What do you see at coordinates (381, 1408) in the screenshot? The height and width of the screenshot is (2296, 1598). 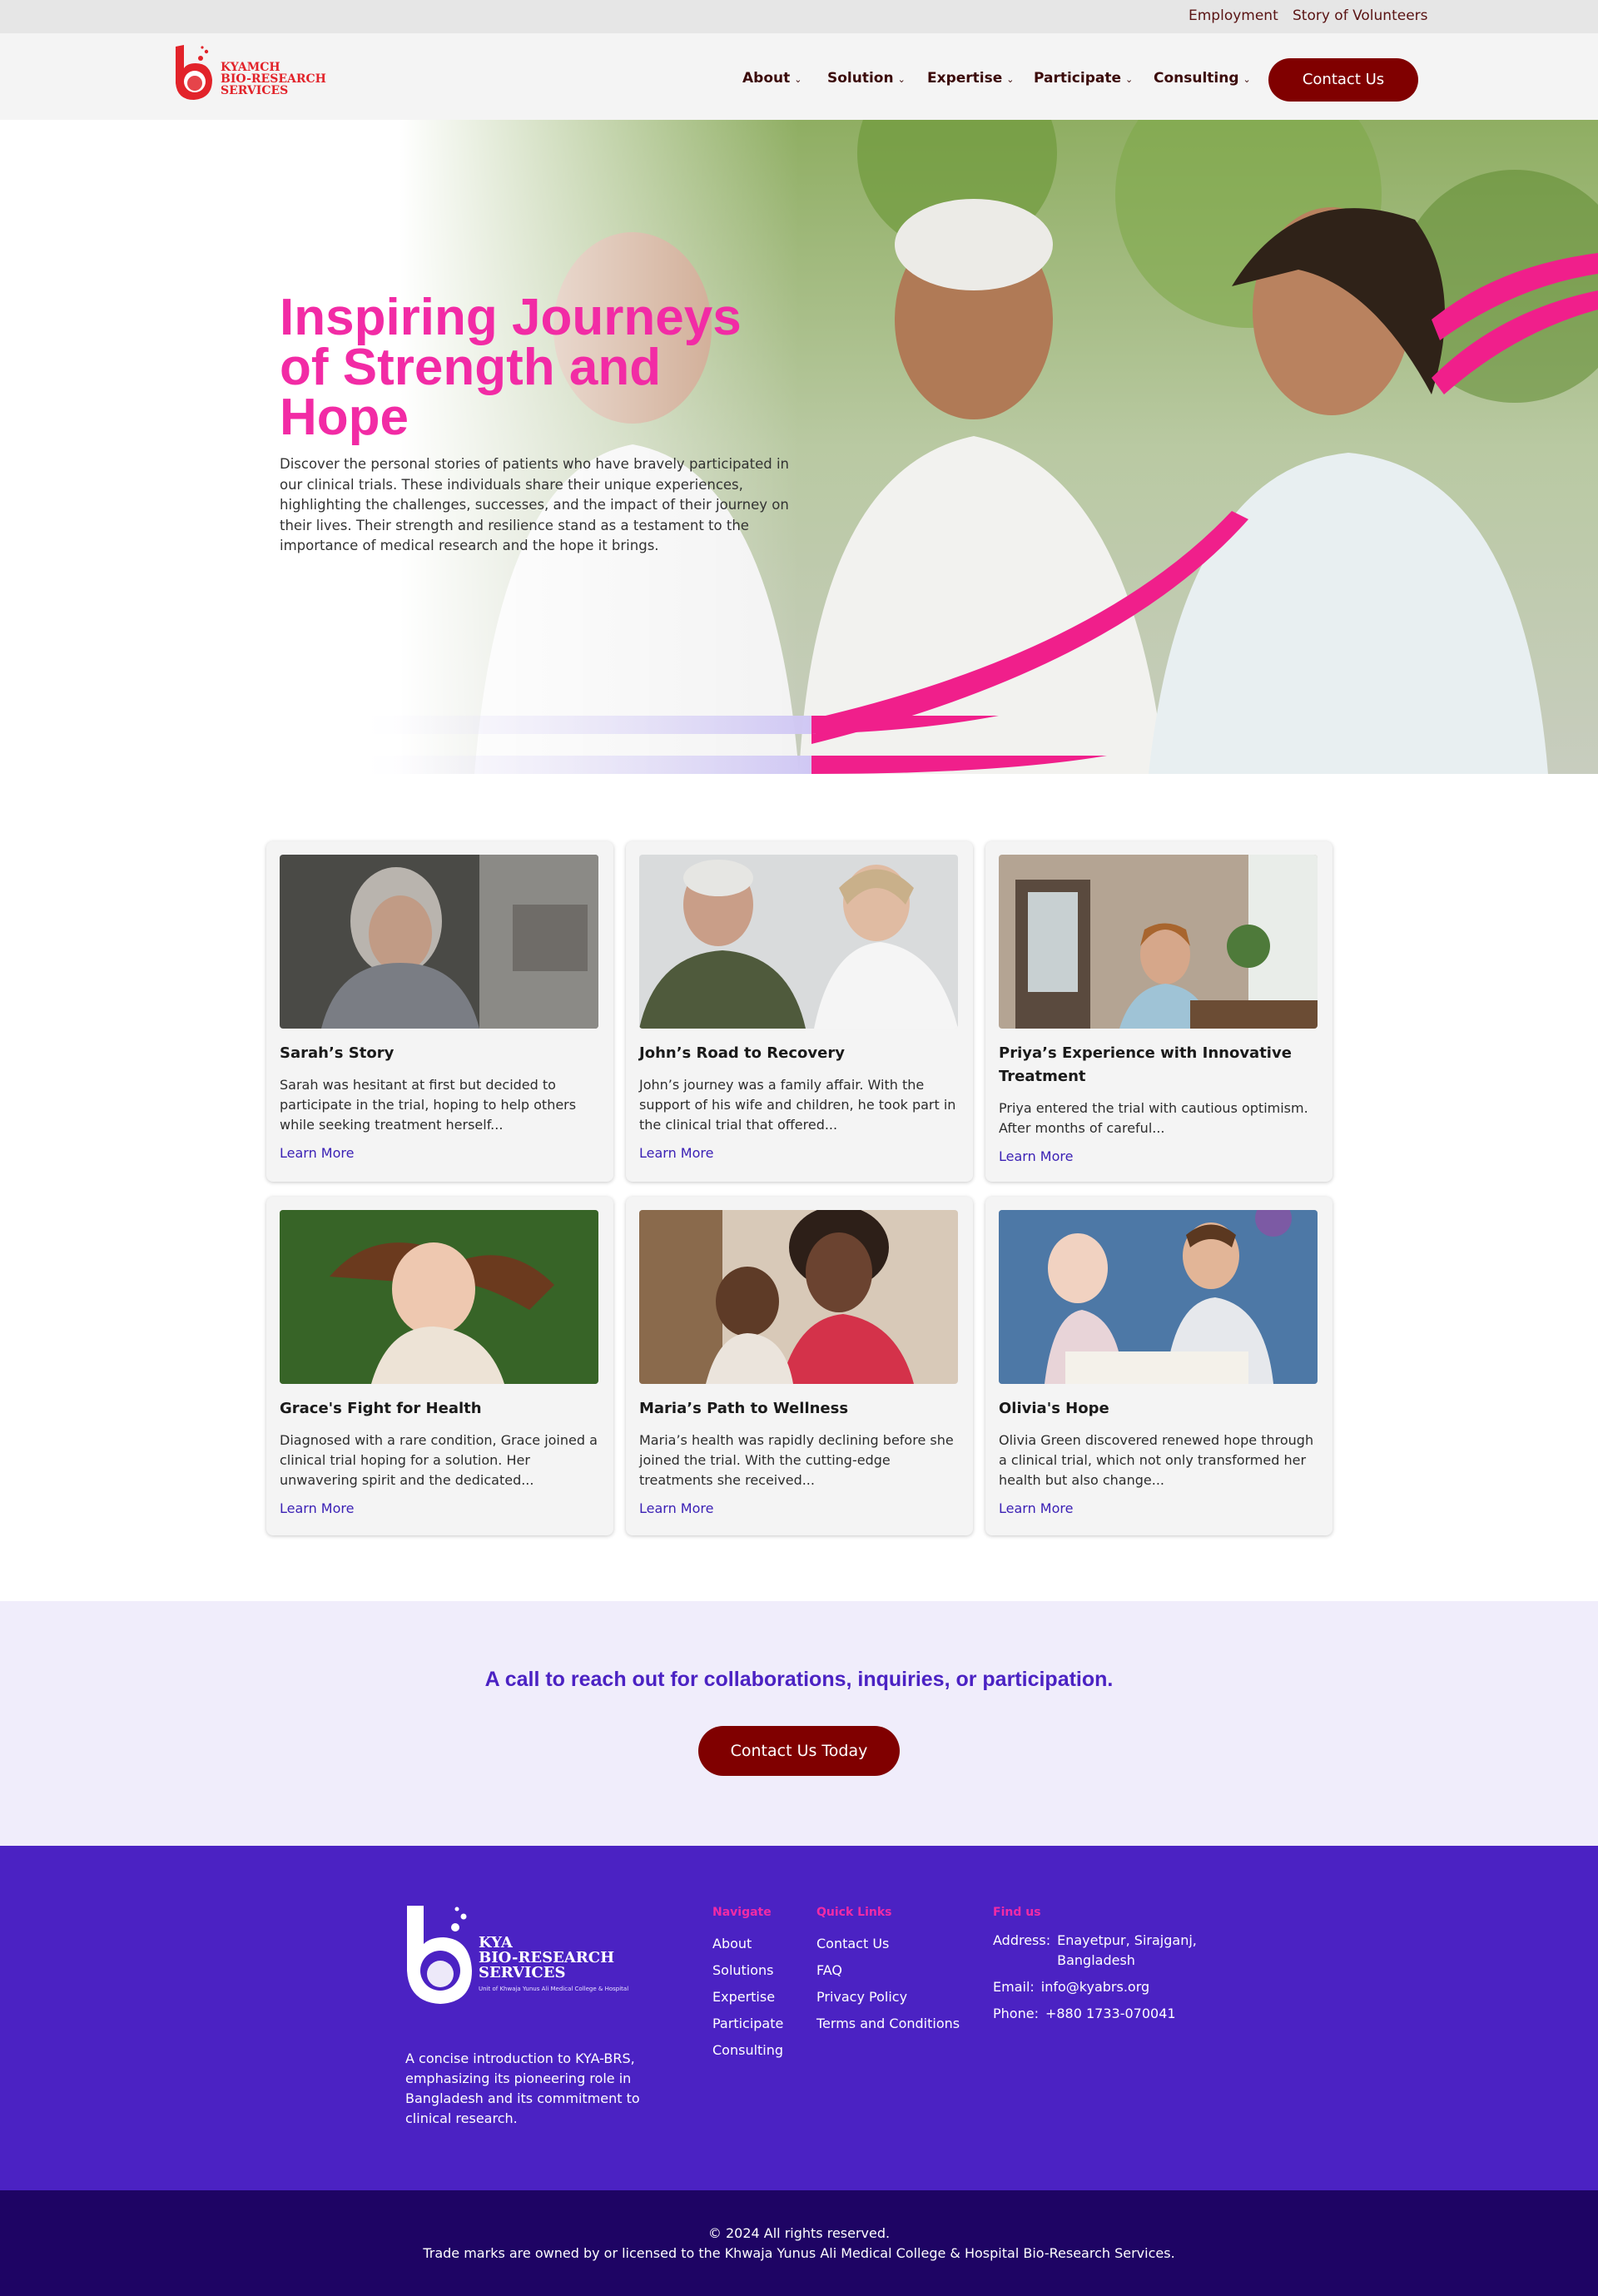 I see `story-title: Grace's Fight for Health` at bounding box center [381, 1408].